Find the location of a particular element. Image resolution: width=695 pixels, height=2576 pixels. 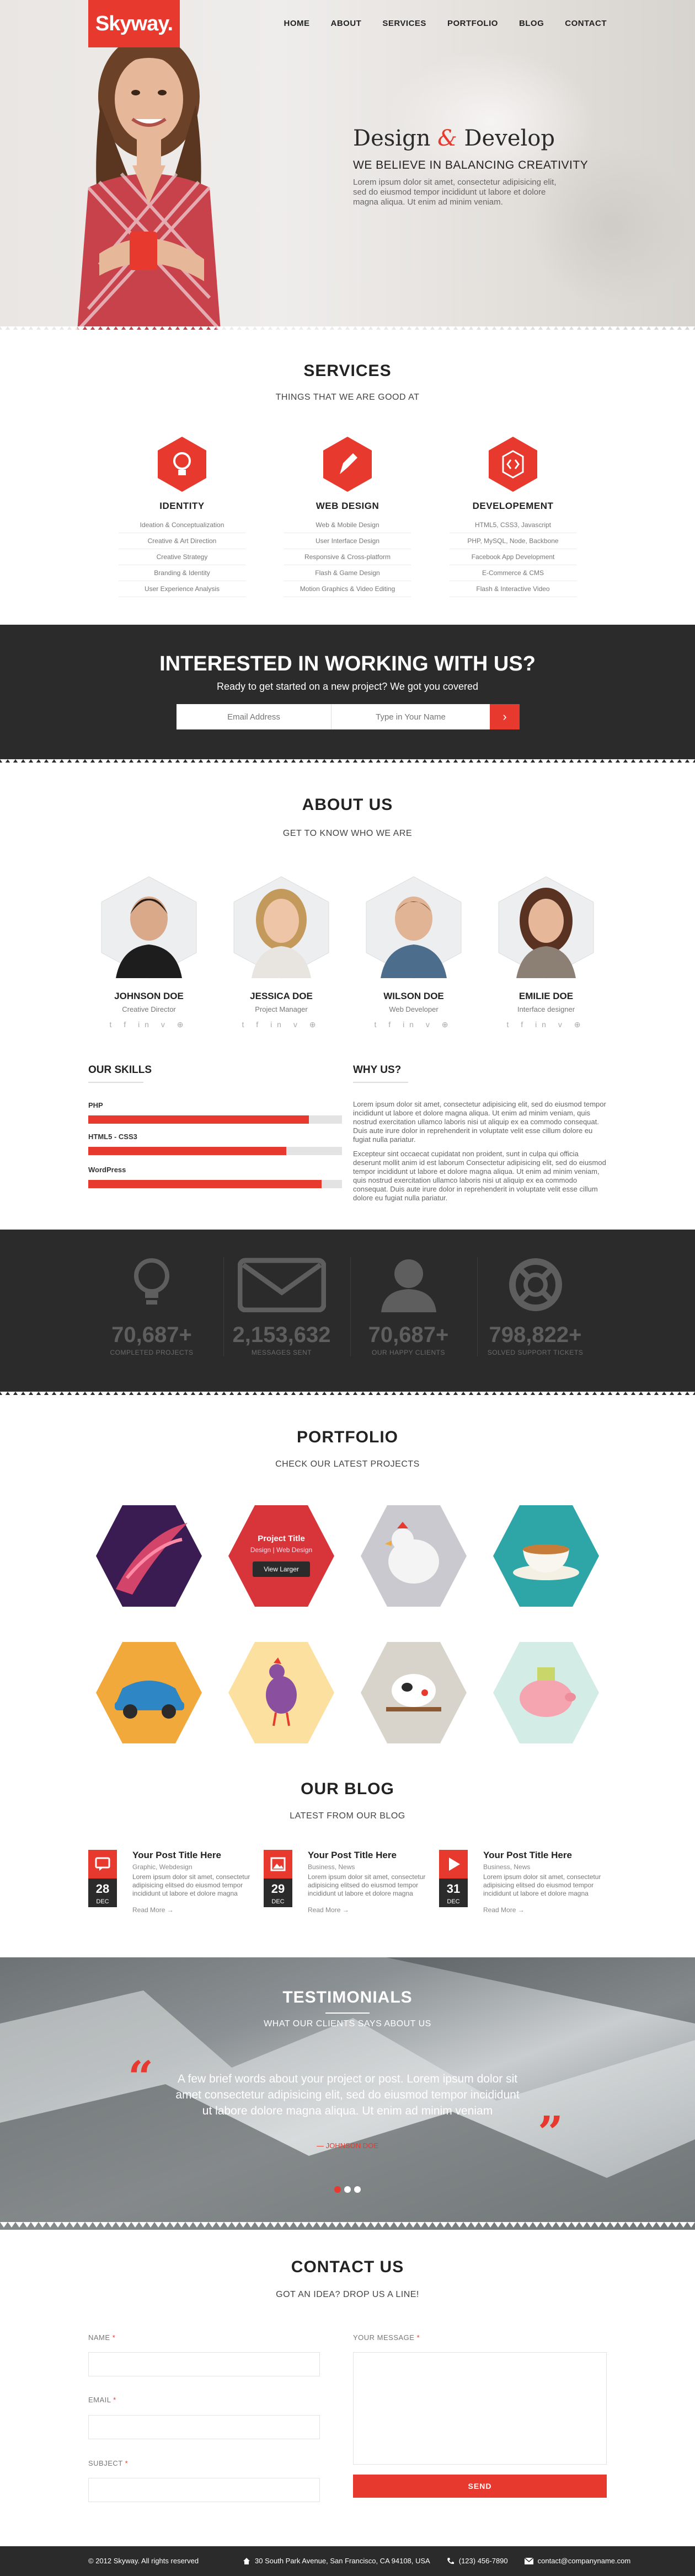

blog-post-meta: Business, News is located at coordinates (507, 1867).